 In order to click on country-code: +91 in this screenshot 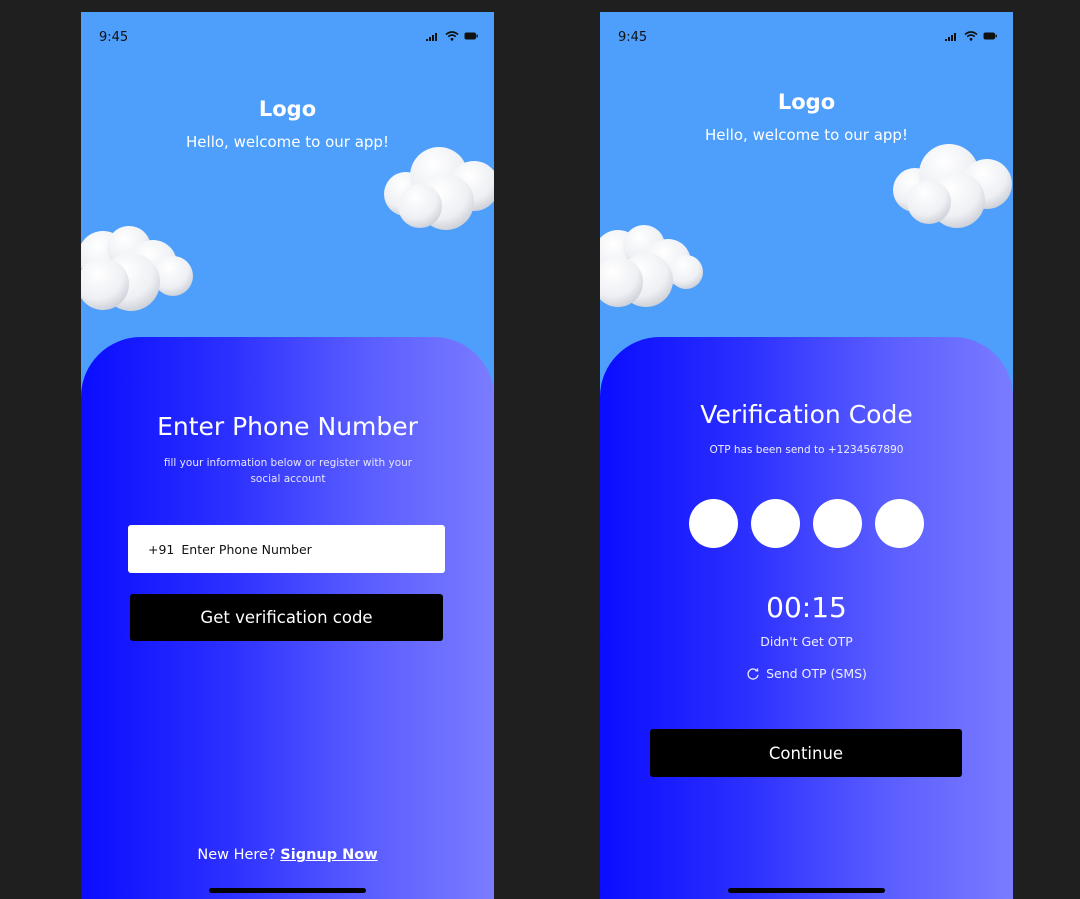, I will do `click(161, 549)`.